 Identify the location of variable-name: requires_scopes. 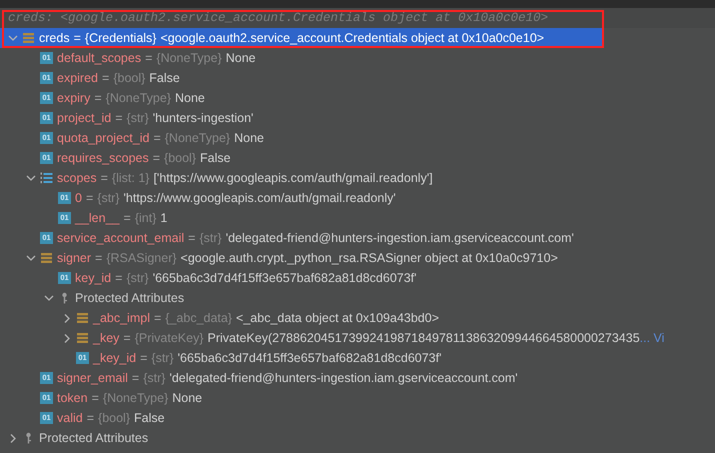
(103, 158).